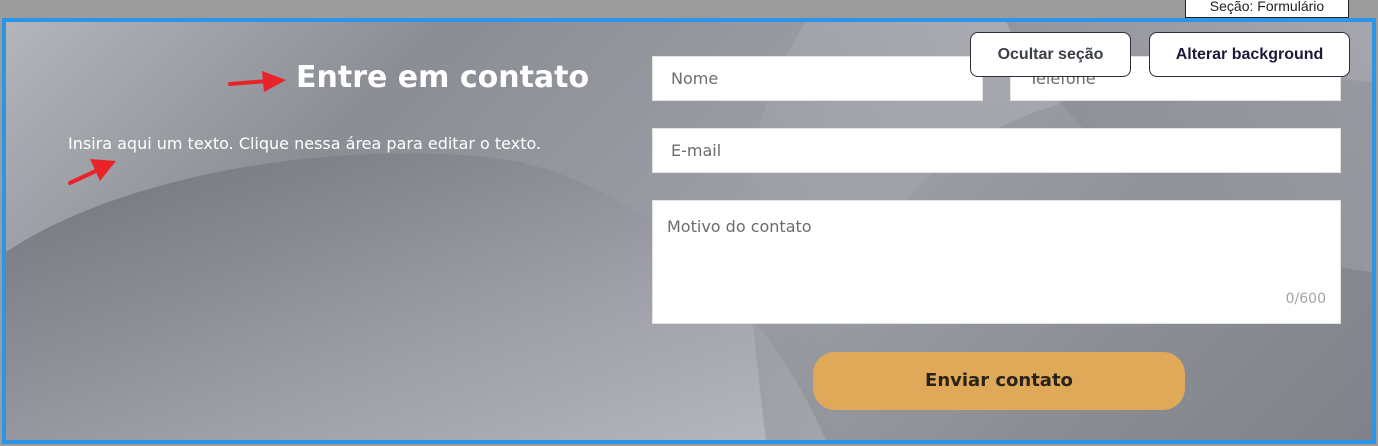 Image resolution: width=1378 pixels, height=446 pixels. I want to click on hide-section-button: Ocultar seção, so click(1050, 54).